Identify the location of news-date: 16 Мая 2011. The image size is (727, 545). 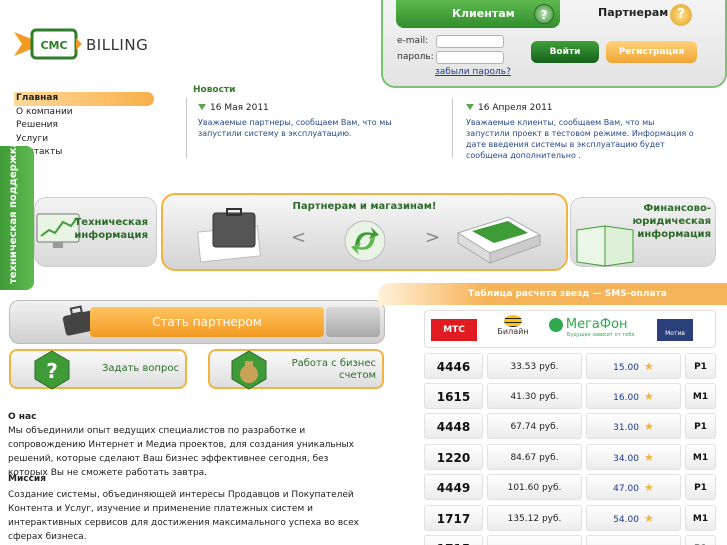
(233, 108).